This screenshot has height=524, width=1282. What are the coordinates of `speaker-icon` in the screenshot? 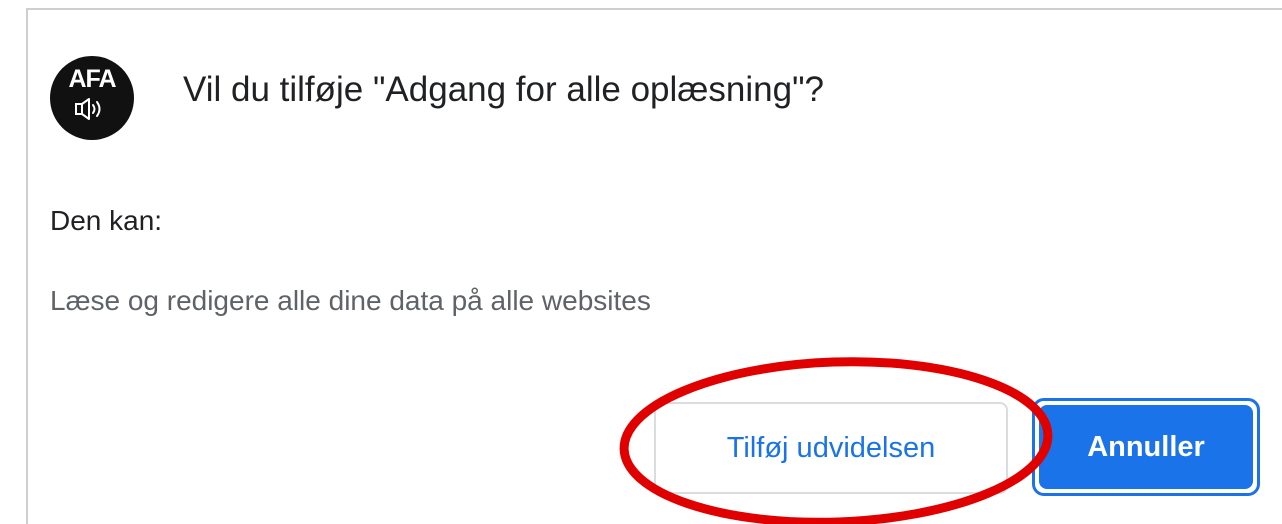 It's located at (88, 109).